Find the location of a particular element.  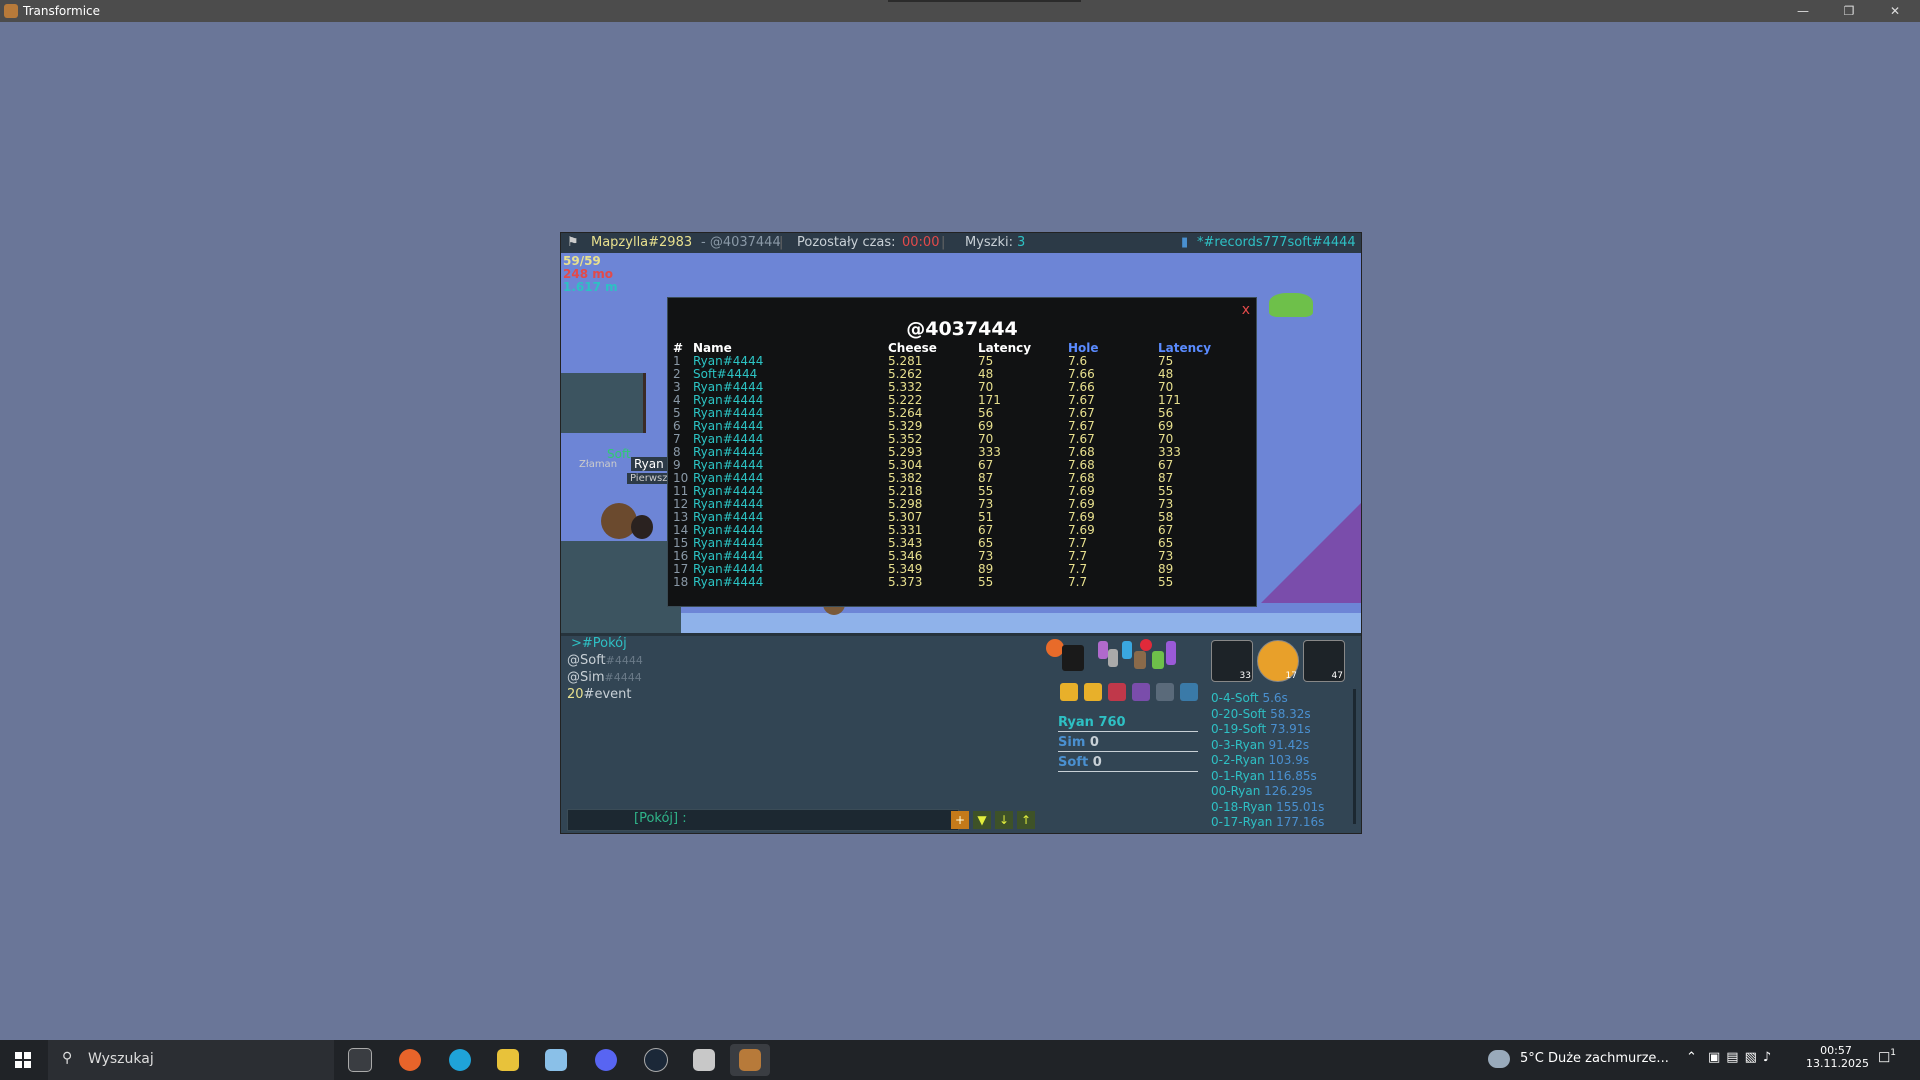

app-icon is located at coordinates (704, 1060).